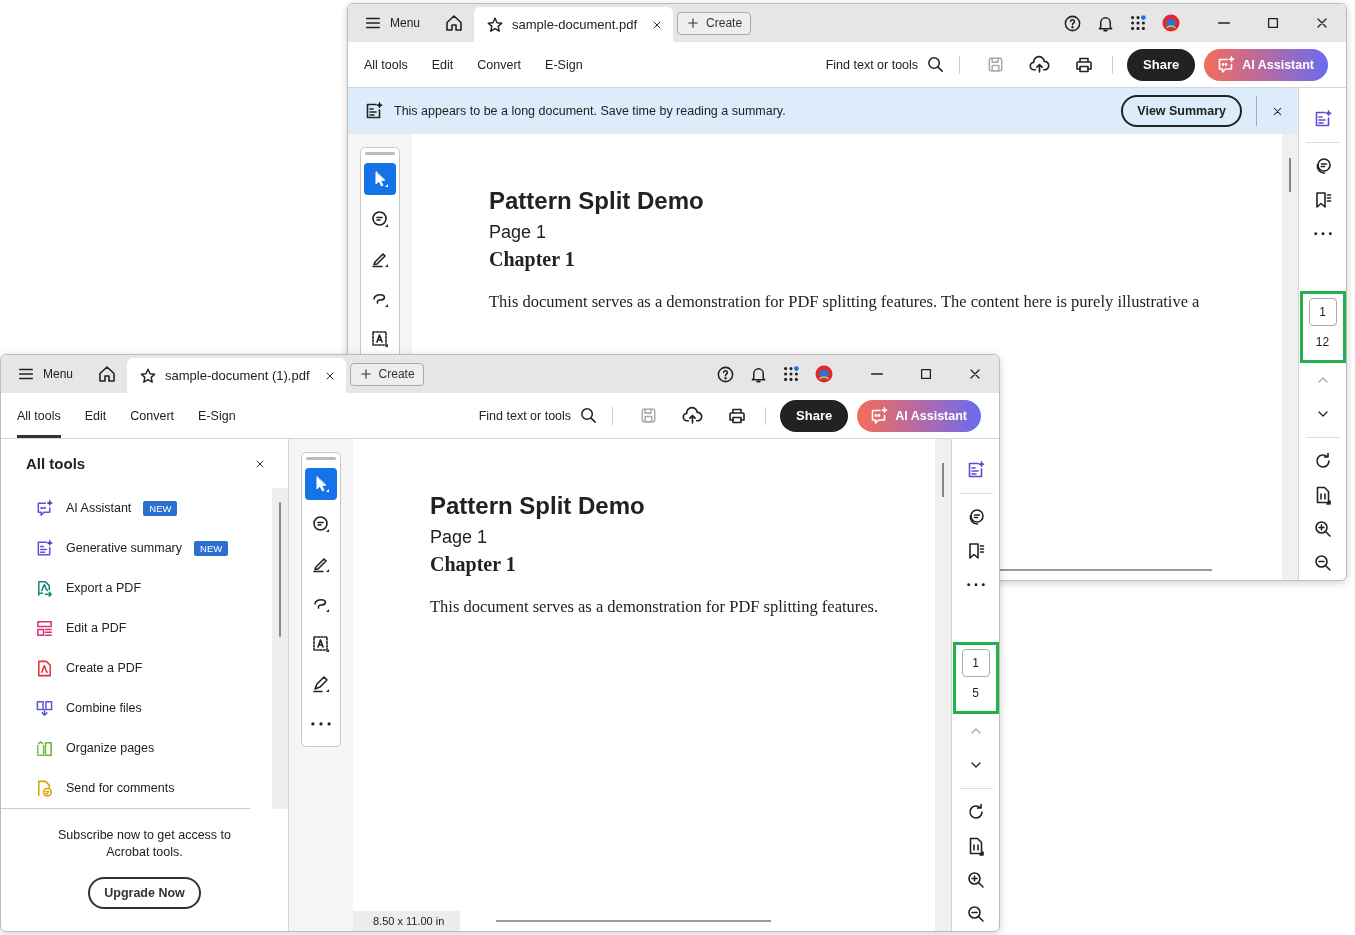 The image size is (1355, 935). Describe the element at coordinates (374, 111) in the screenshot. I see `document-sparkle-icon` at that location.